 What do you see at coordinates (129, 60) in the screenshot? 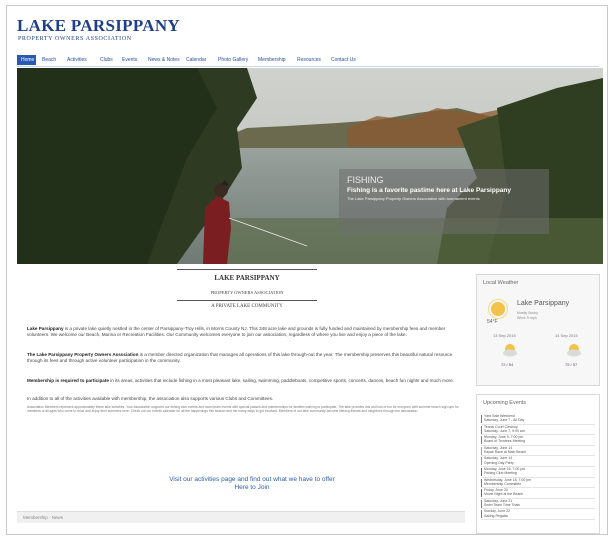
I see `nav-item-events: Events` at bounding box center [129, 60].